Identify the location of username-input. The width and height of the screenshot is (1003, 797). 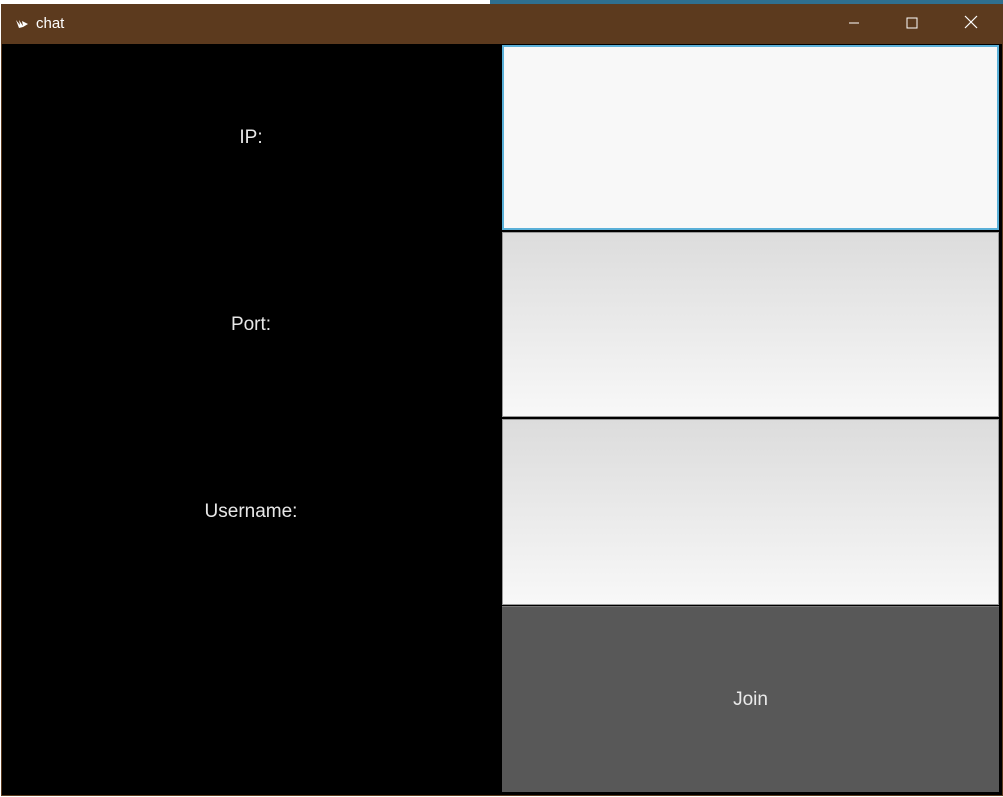
(750, 512).